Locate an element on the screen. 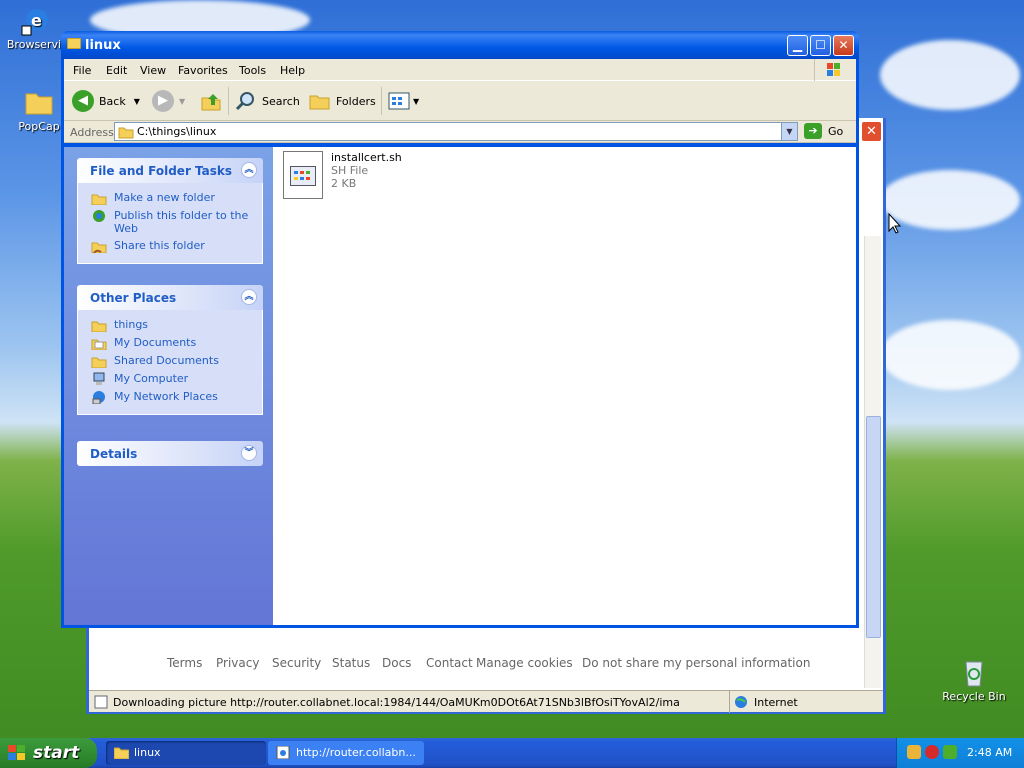 This screenshot has height=768, width=1024. tray-security-icon is located at coordinates (932, 752).